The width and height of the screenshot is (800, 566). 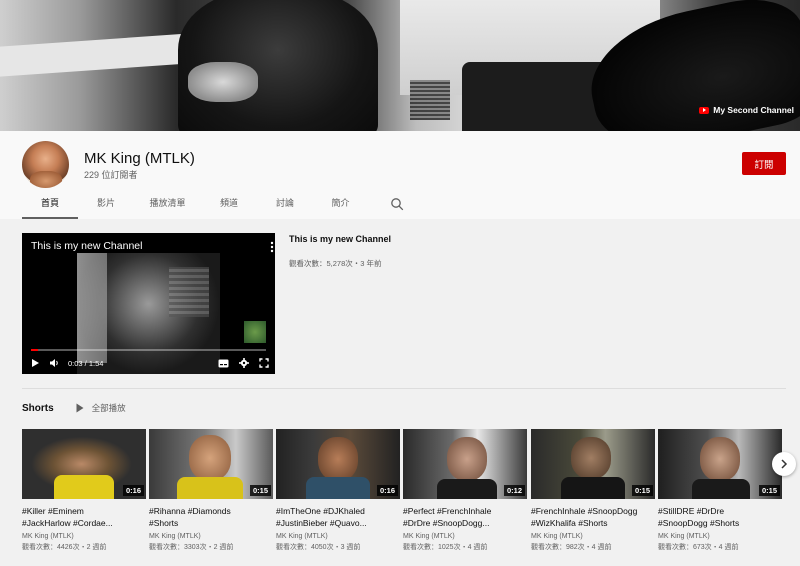 What do you see at coordinates (74, 408) in the screenshot?
I see `shorts-header: Shorts 全部播放` at bounding box center [74, 408].